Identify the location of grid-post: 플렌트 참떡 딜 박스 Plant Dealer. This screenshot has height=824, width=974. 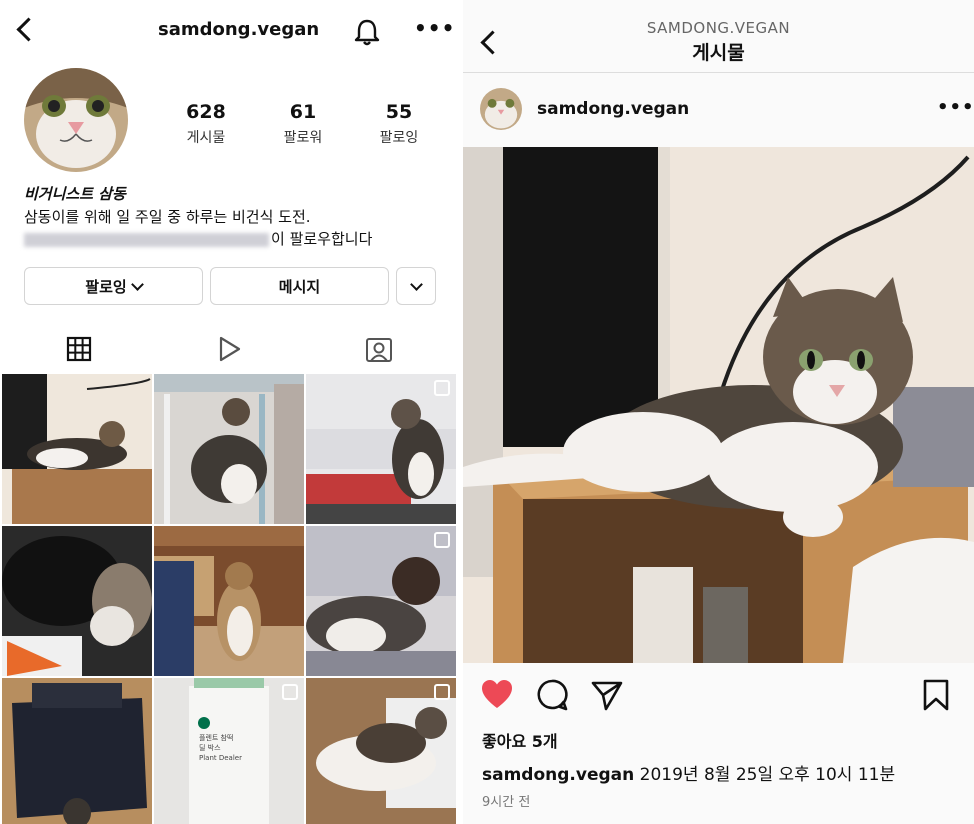
(229, 751).